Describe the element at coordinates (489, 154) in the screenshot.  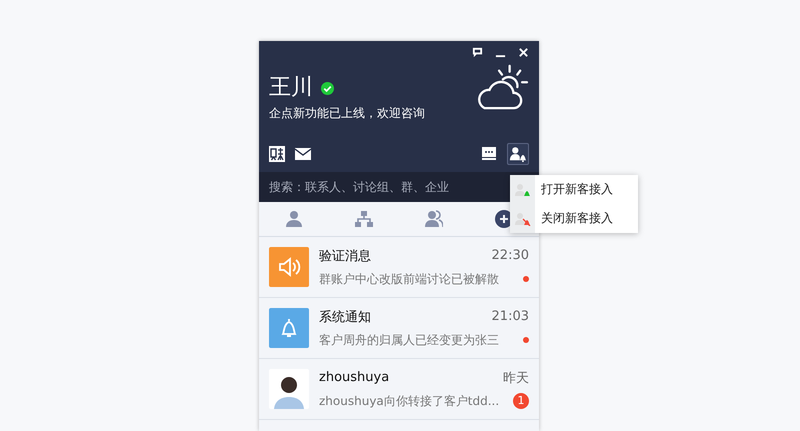
I see `message-board-icon` at that location.